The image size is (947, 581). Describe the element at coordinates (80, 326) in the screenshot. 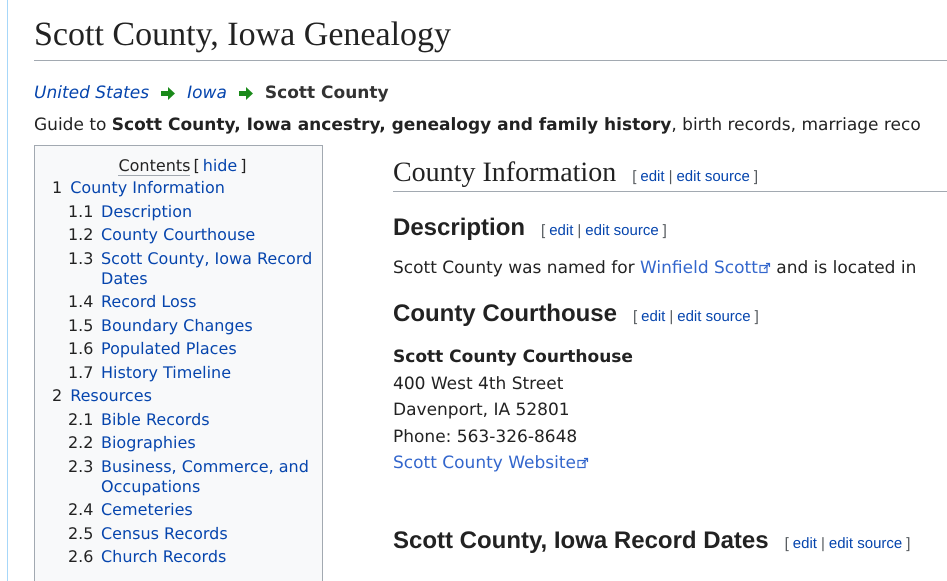

I see `toc-number: 1.5` at that location.